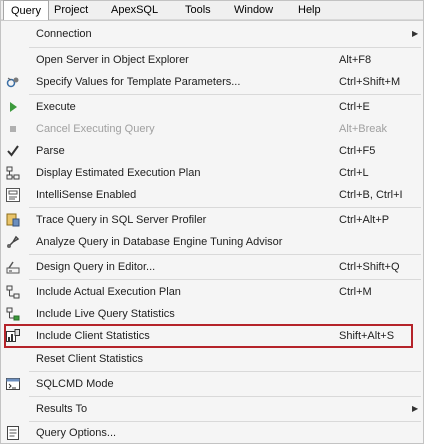 Image resolution: width=426 pixels, height=446 pixels. What do you see at coordinates (86, 195) in the screenshot?
I see `menu-item-label: IntelliSense Enabled` at bounding box center [86, 195].